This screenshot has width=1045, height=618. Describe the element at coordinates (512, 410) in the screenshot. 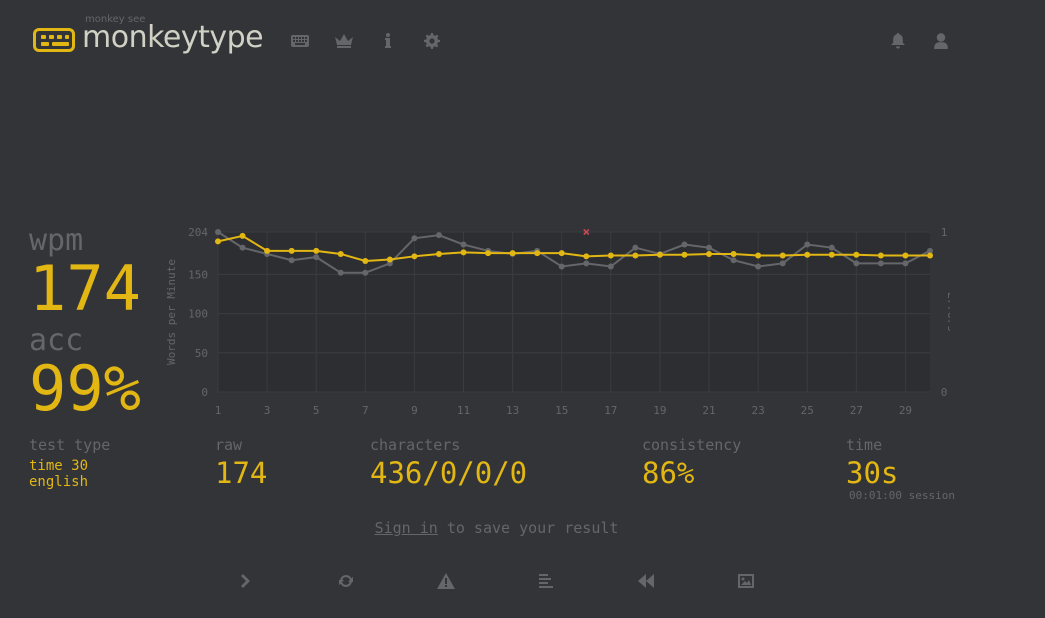

I see `chart-x-tick: 13` at that location.